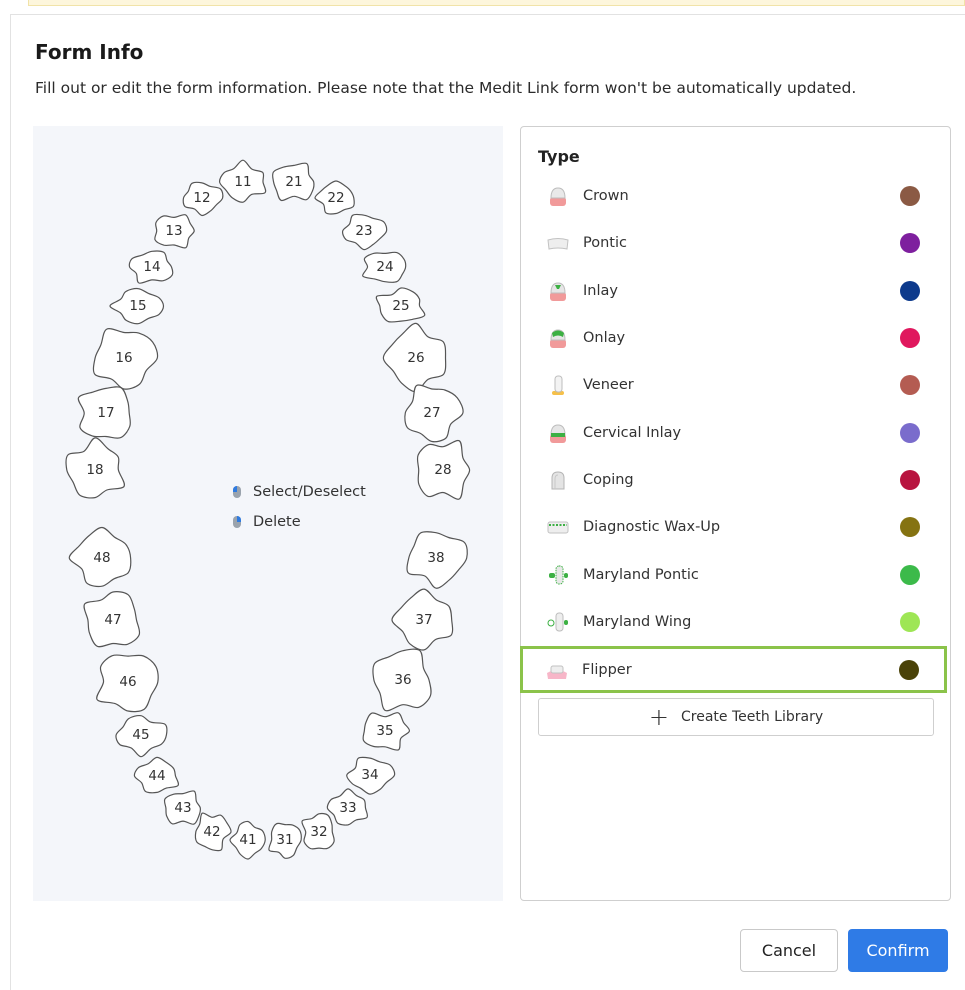  I want to click on type-item-label: Maryland Wing, so click(637, 621).